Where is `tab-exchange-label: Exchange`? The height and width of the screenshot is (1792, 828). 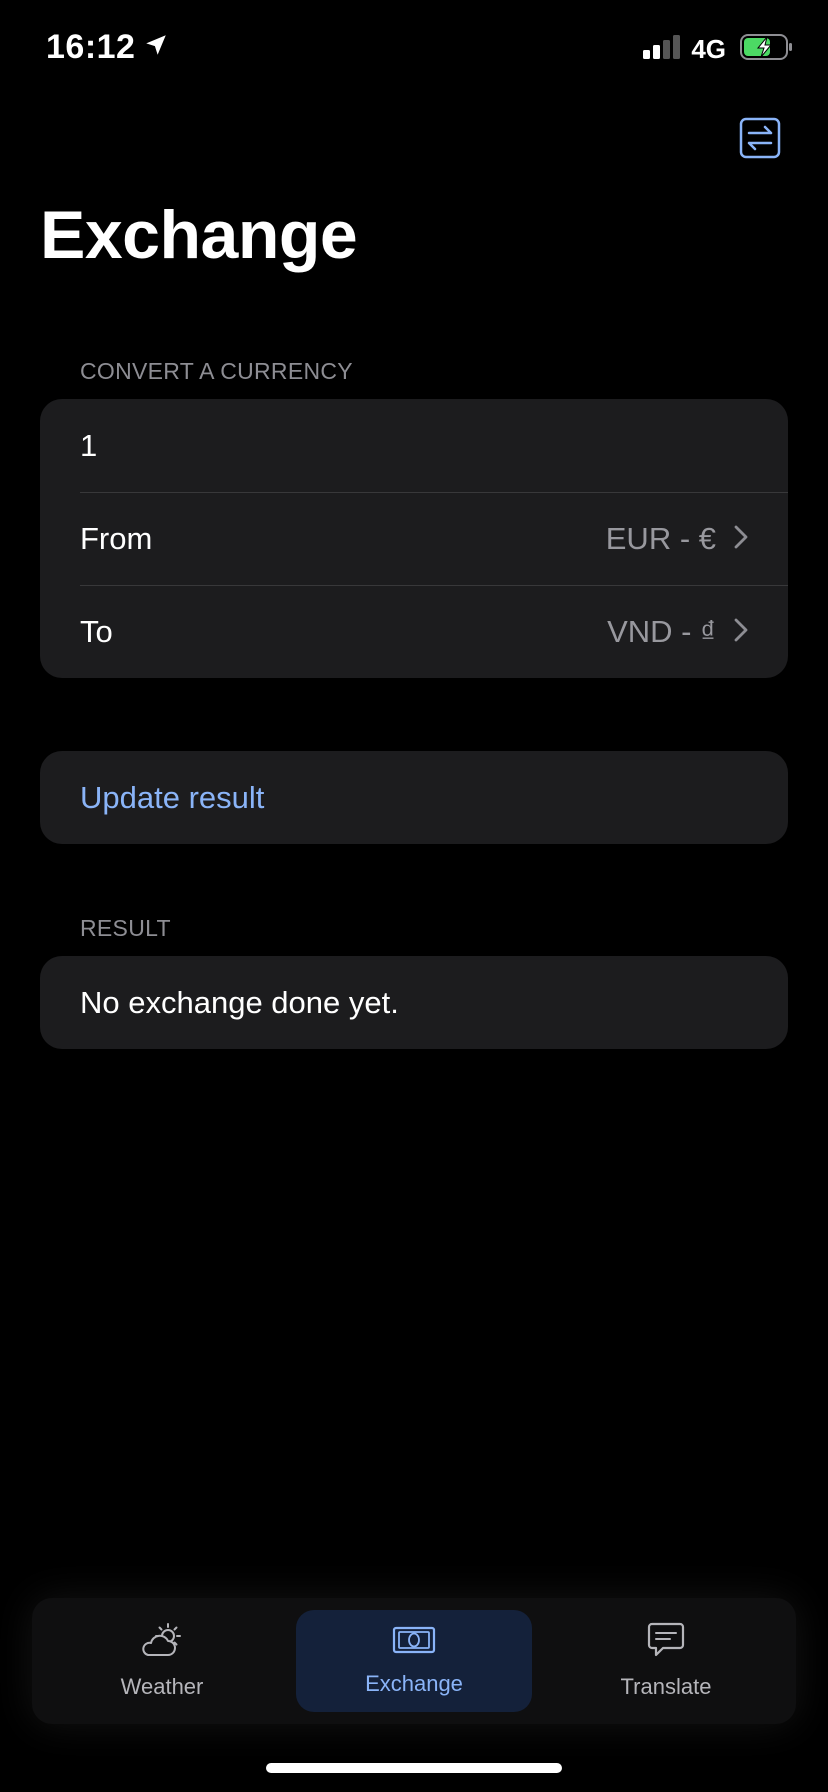
tab-exchange-label: Exchange is located at coordinates (414, 1683).